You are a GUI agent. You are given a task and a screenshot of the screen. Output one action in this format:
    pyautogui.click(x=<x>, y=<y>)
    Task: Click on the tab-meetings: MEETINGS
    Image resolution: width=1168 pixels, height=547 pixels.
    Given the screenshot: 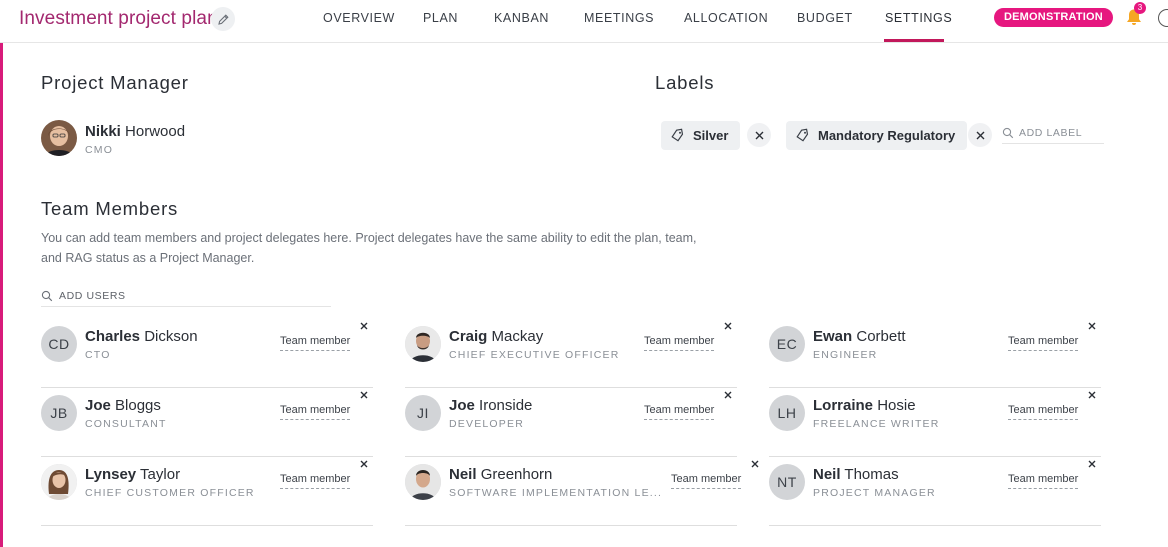 What is the action you would take?
    pyautogui.click(x=619, y=18)
    